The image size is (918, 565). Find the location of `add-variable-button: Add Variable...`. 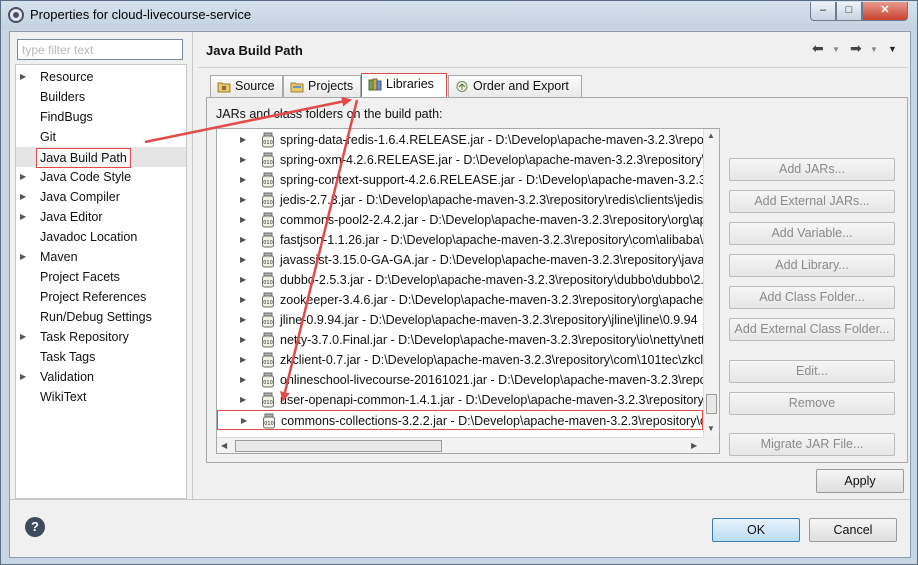

add-variable-button: Add Variable... is located at coordinates (812, 233).